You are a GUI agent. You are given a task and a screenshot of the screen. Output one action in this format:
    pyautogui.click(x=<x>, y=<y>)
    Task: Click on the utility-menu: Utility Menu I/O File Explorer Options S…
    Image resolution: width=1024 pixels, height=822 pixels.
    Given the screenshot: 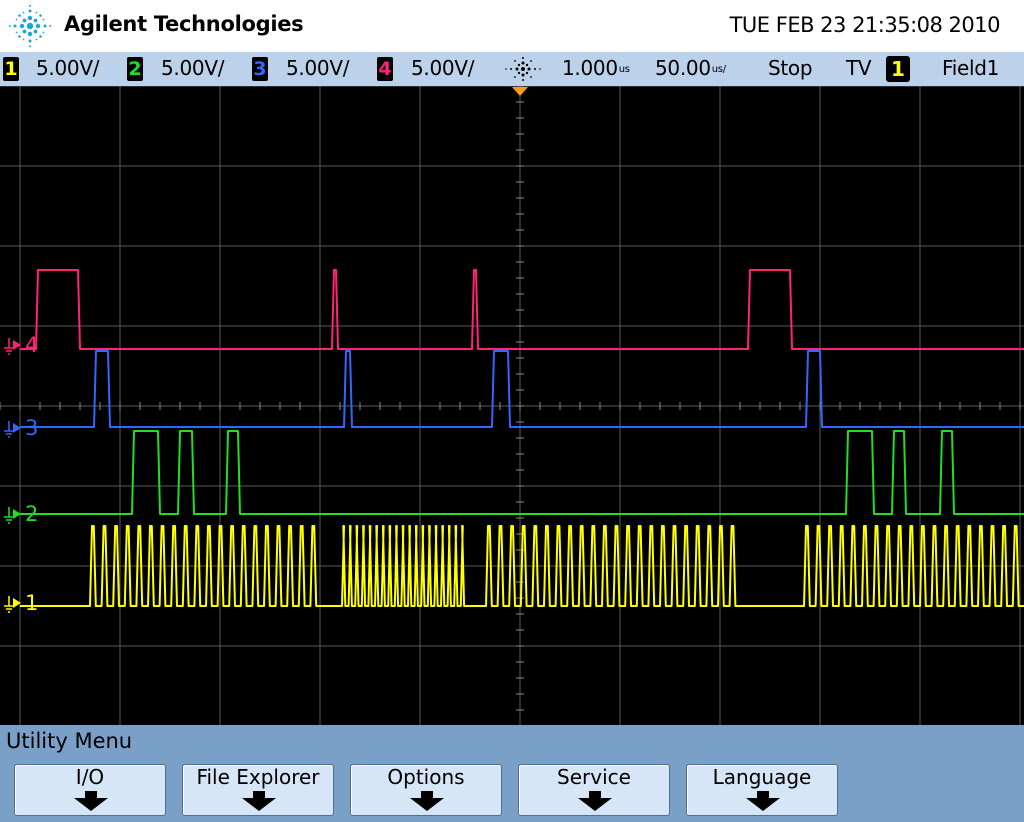 What is the action you would take?
    pyautogui.click(x=512, y=773)
    